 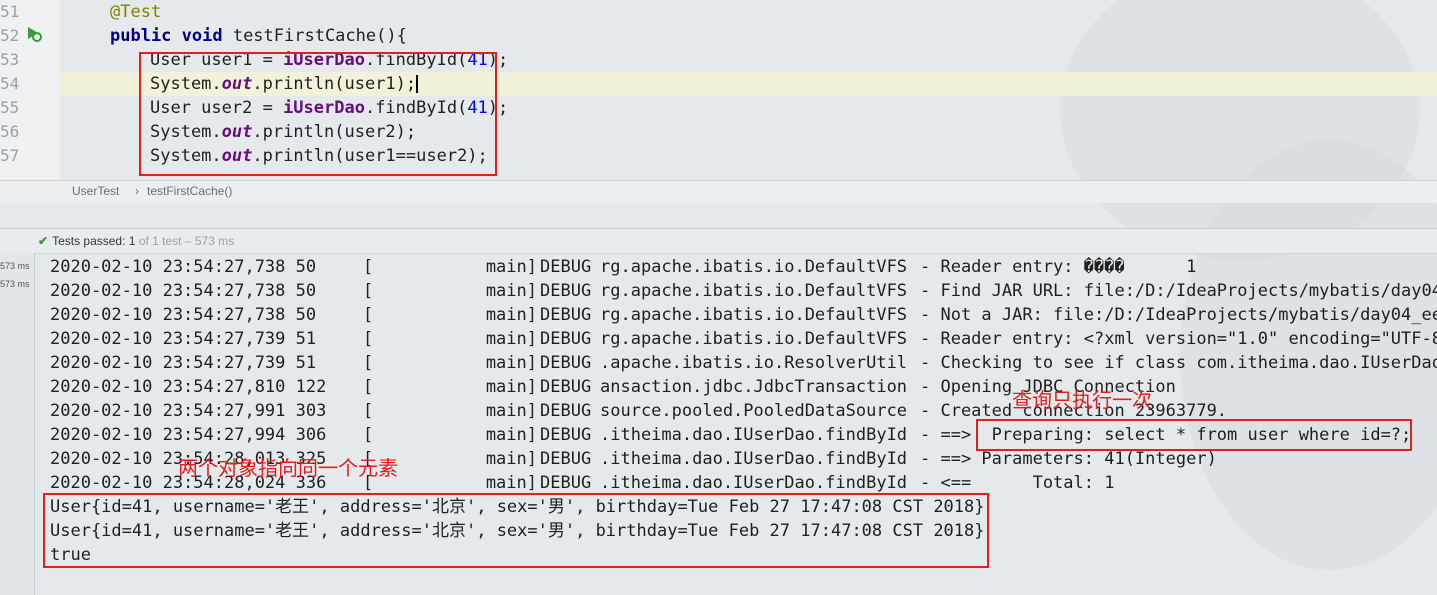 I want to click on line-number: 55, so click(x=10, y=107).